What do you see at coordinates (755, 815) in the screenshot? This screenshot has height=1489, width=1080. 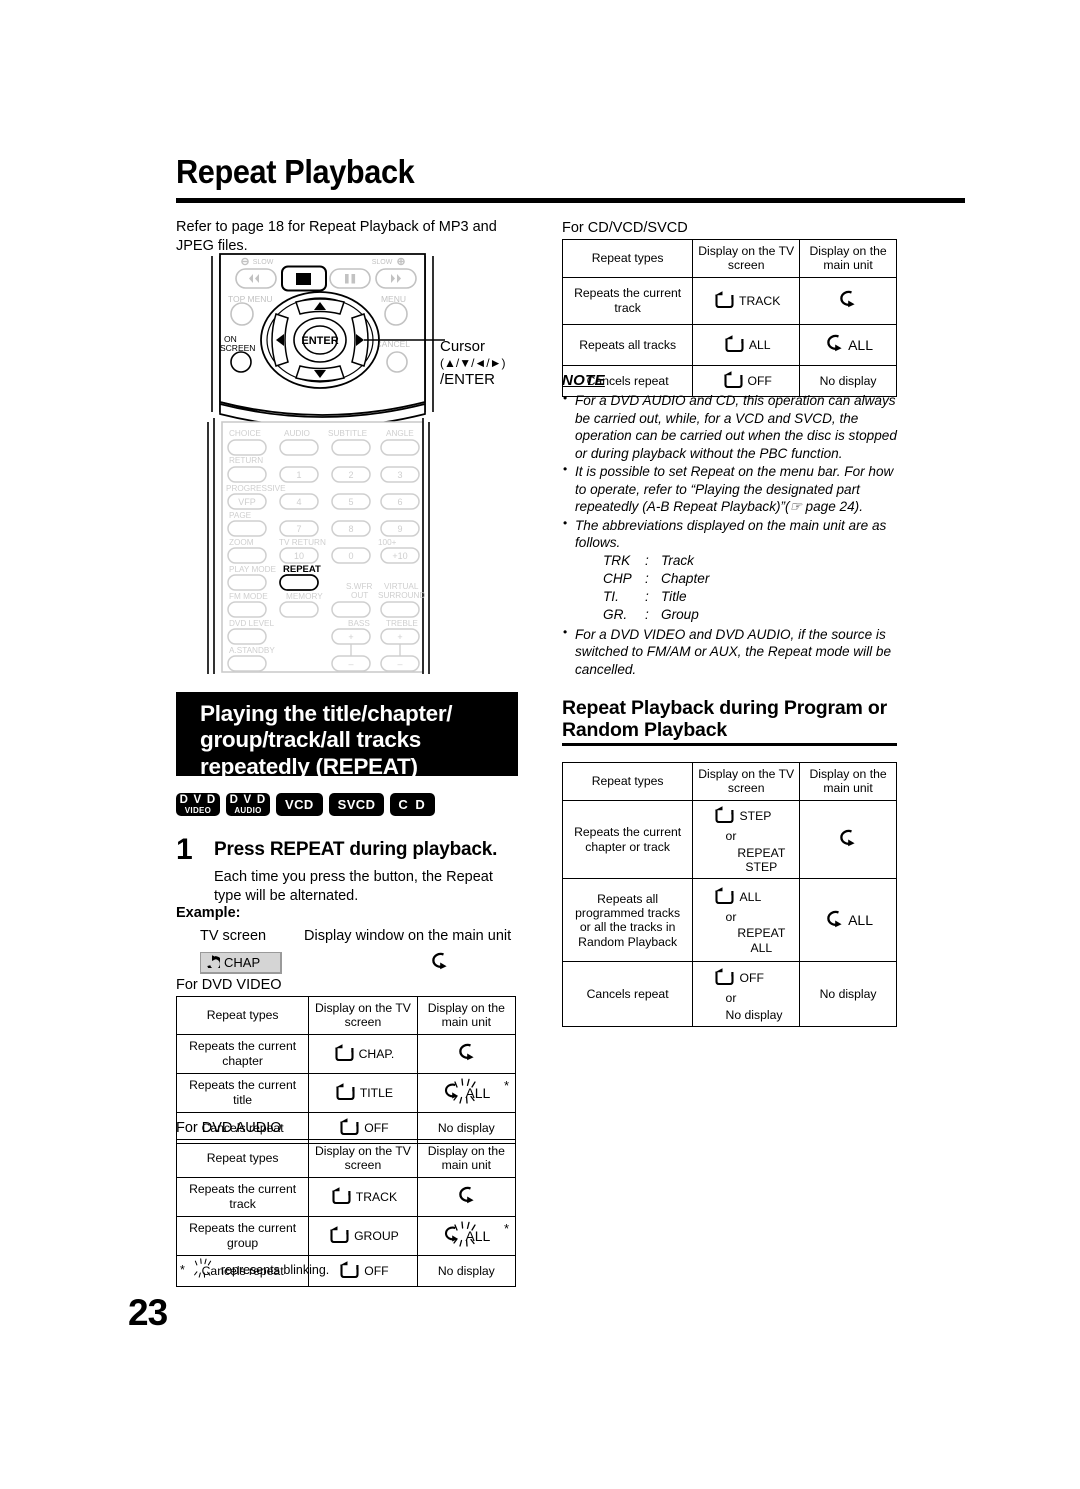 I see `cell-tv-line1: STEP` at bounding box center [755, 815].